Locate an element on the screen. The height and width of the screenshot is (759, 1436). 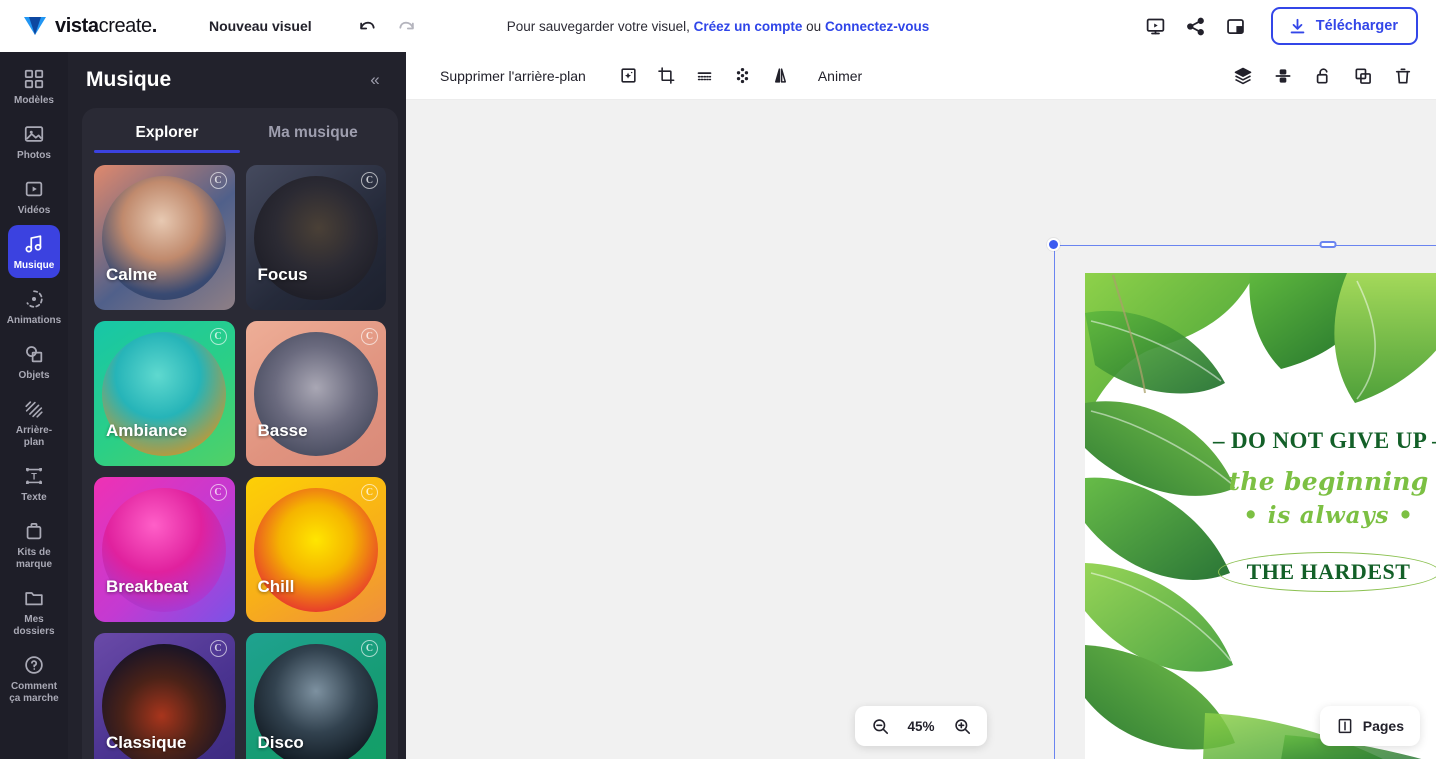
sidebar-label: Kits de marque is located at coordinates (34, 558).